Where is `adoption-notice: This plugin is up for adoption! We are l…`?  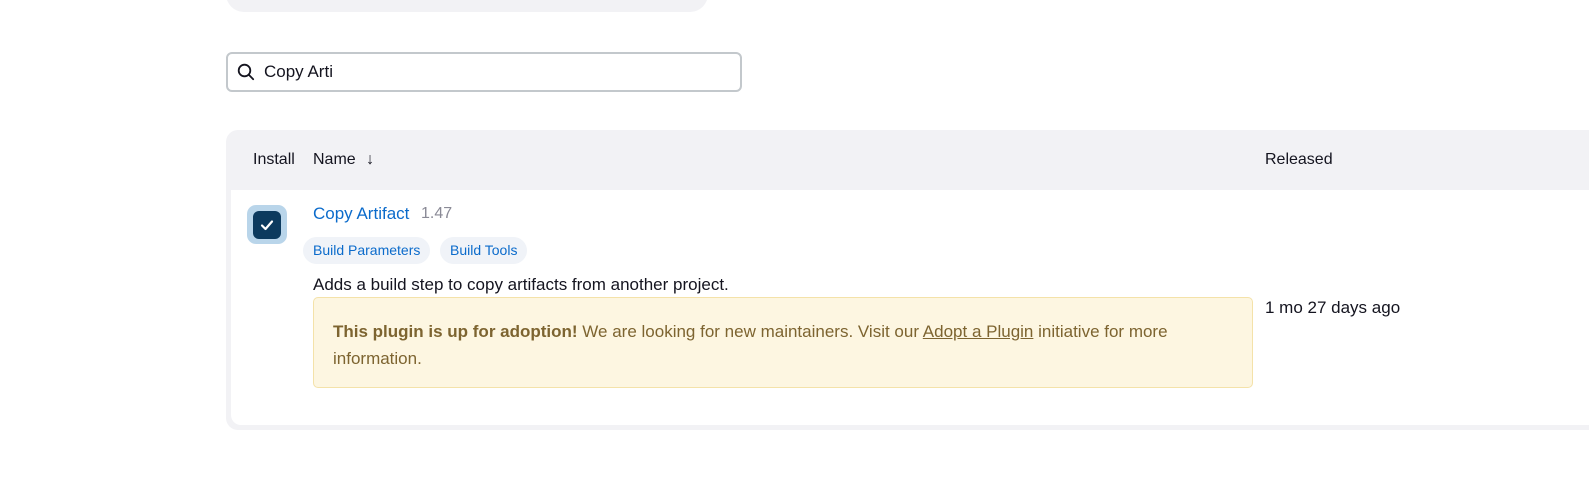 adoption-notice: This plugin is up for adoption! We are l… is located at coordinates (783, 342).